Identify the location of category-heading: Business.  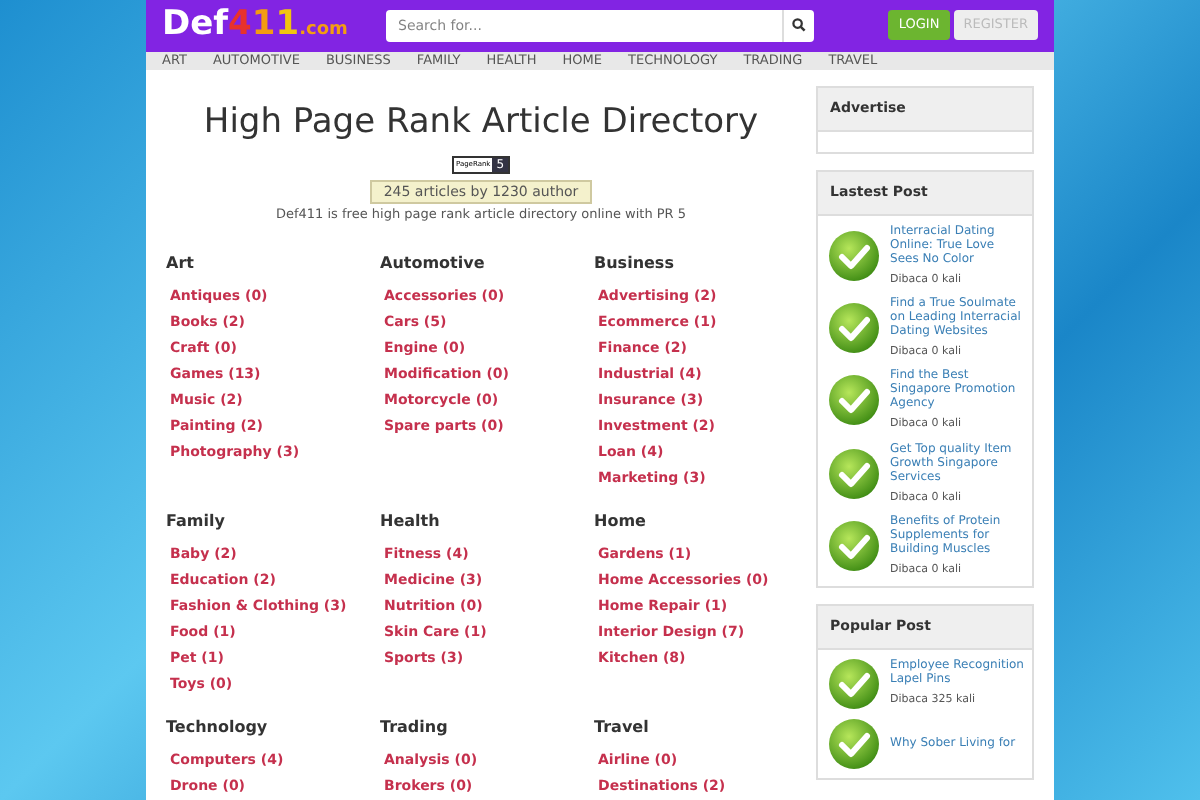
(695, 264).